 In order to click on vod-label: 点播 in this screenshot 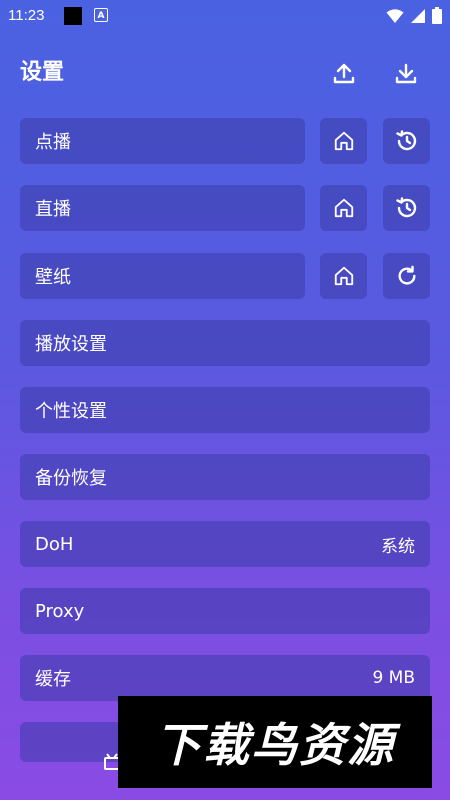, I will do `click(53, 142)`.